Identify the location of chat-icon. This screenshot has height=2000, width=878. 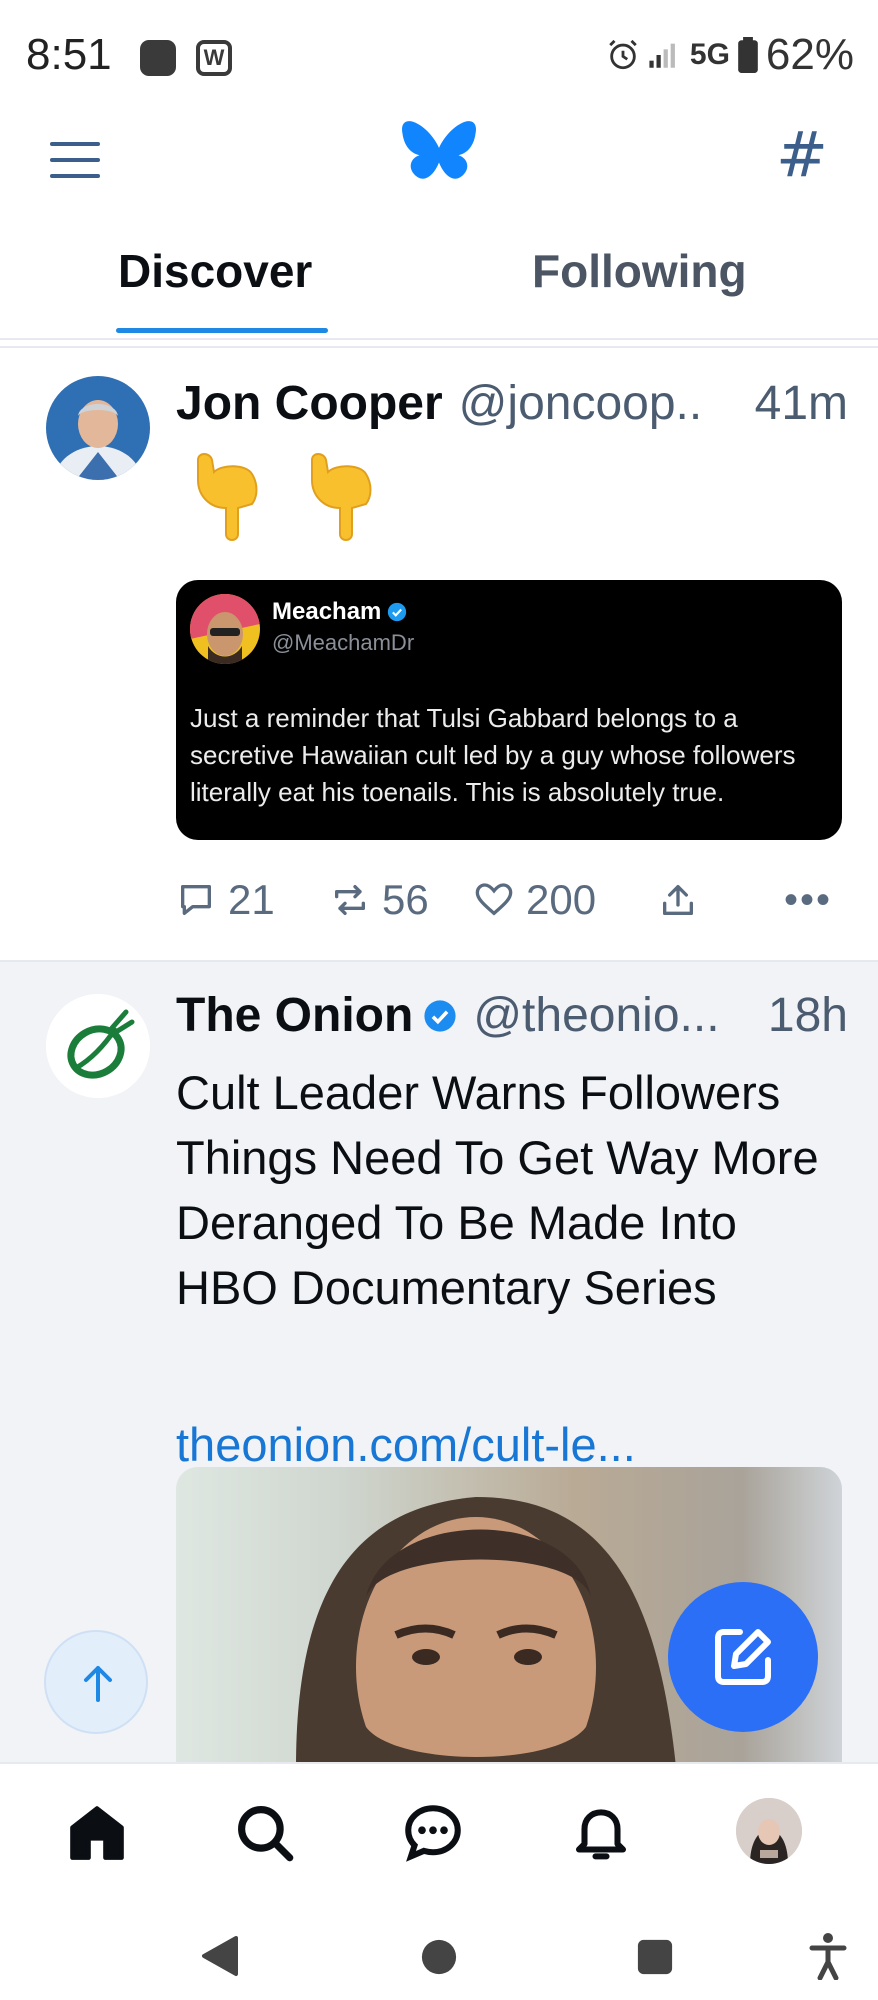
(433, 1833).